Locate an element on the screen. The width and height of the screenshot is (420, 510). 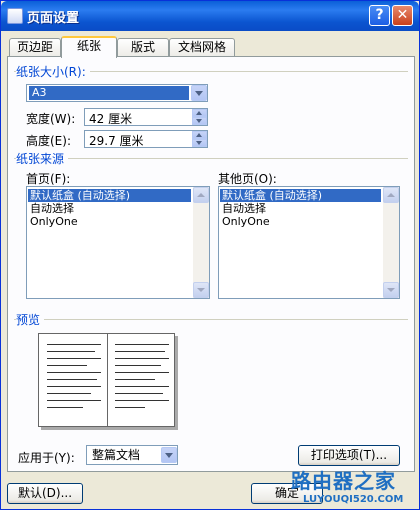
width-value: 42 厘米 is located at coordinates (111, 119).